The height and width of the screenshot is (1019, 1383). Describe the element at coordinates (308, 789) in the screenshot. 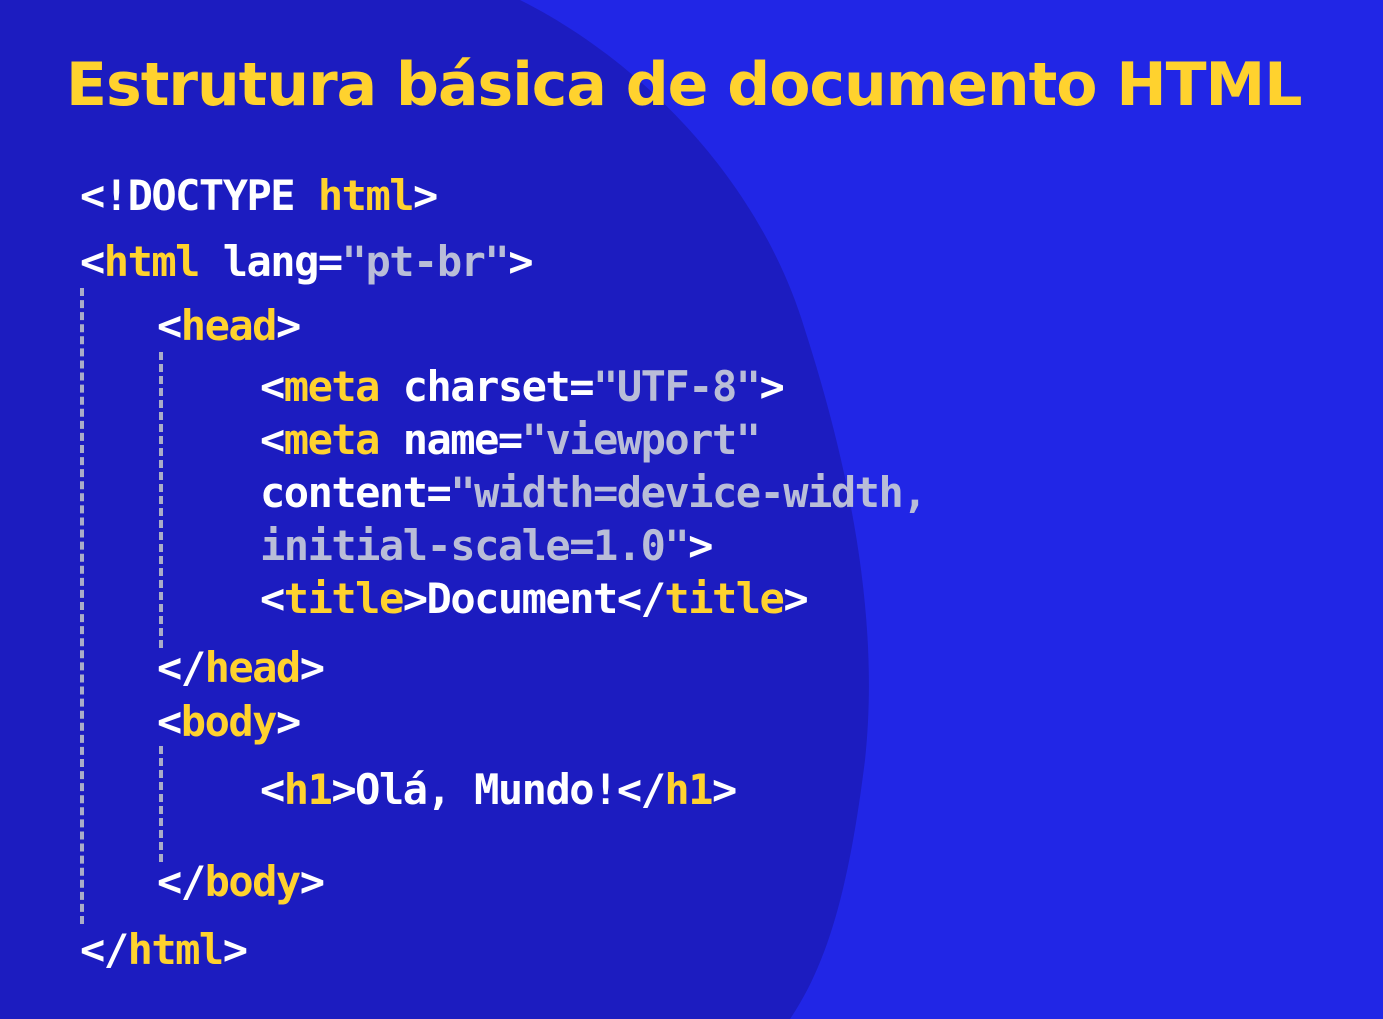

I see `h1-open-tag: h1` at that location.